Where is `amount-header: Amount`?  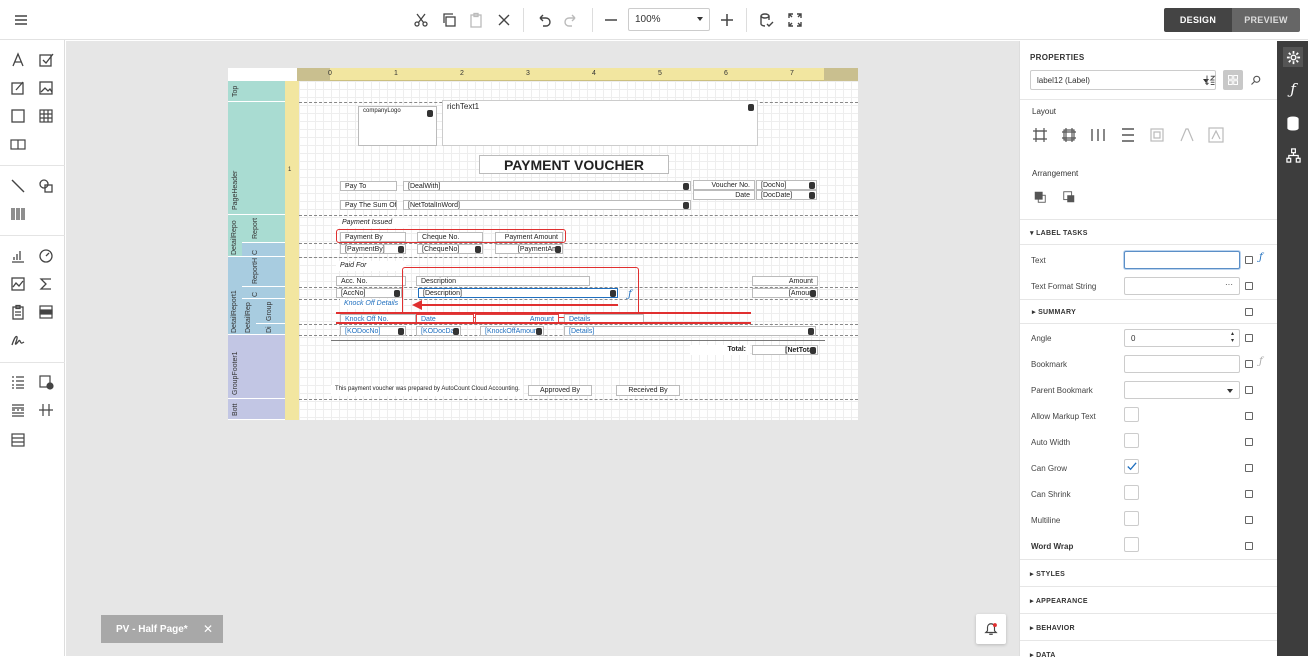 amount-header: Amount is located at coordinates (785, 281).